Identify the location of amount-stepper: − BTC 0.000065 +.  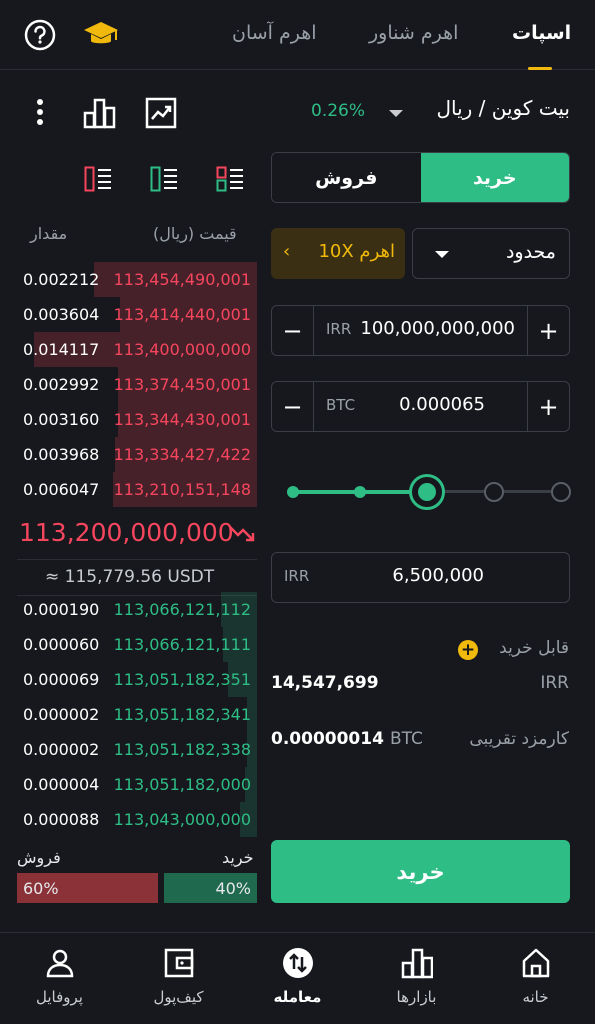
(420, 406).